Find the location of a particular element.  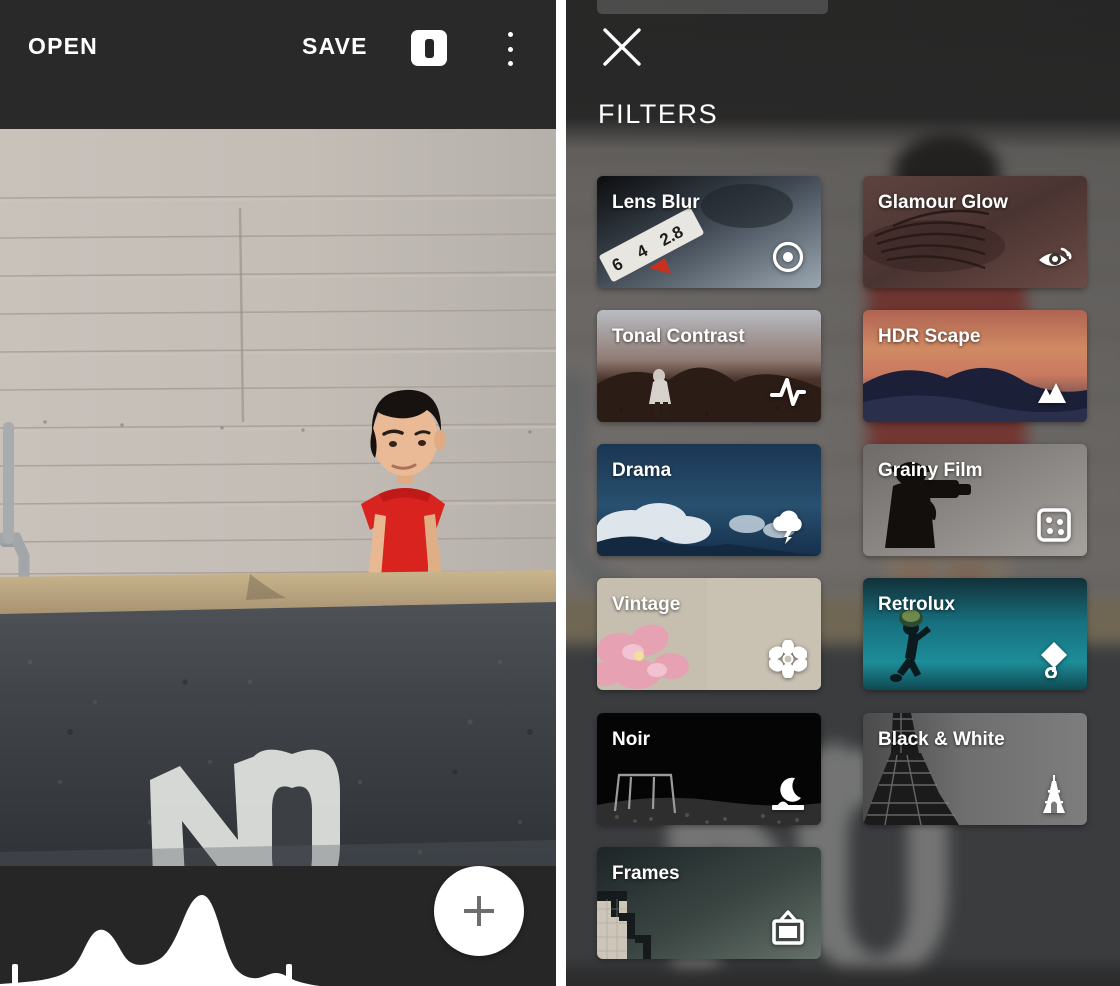

eye-icon is located at coordinates (1054, 257).